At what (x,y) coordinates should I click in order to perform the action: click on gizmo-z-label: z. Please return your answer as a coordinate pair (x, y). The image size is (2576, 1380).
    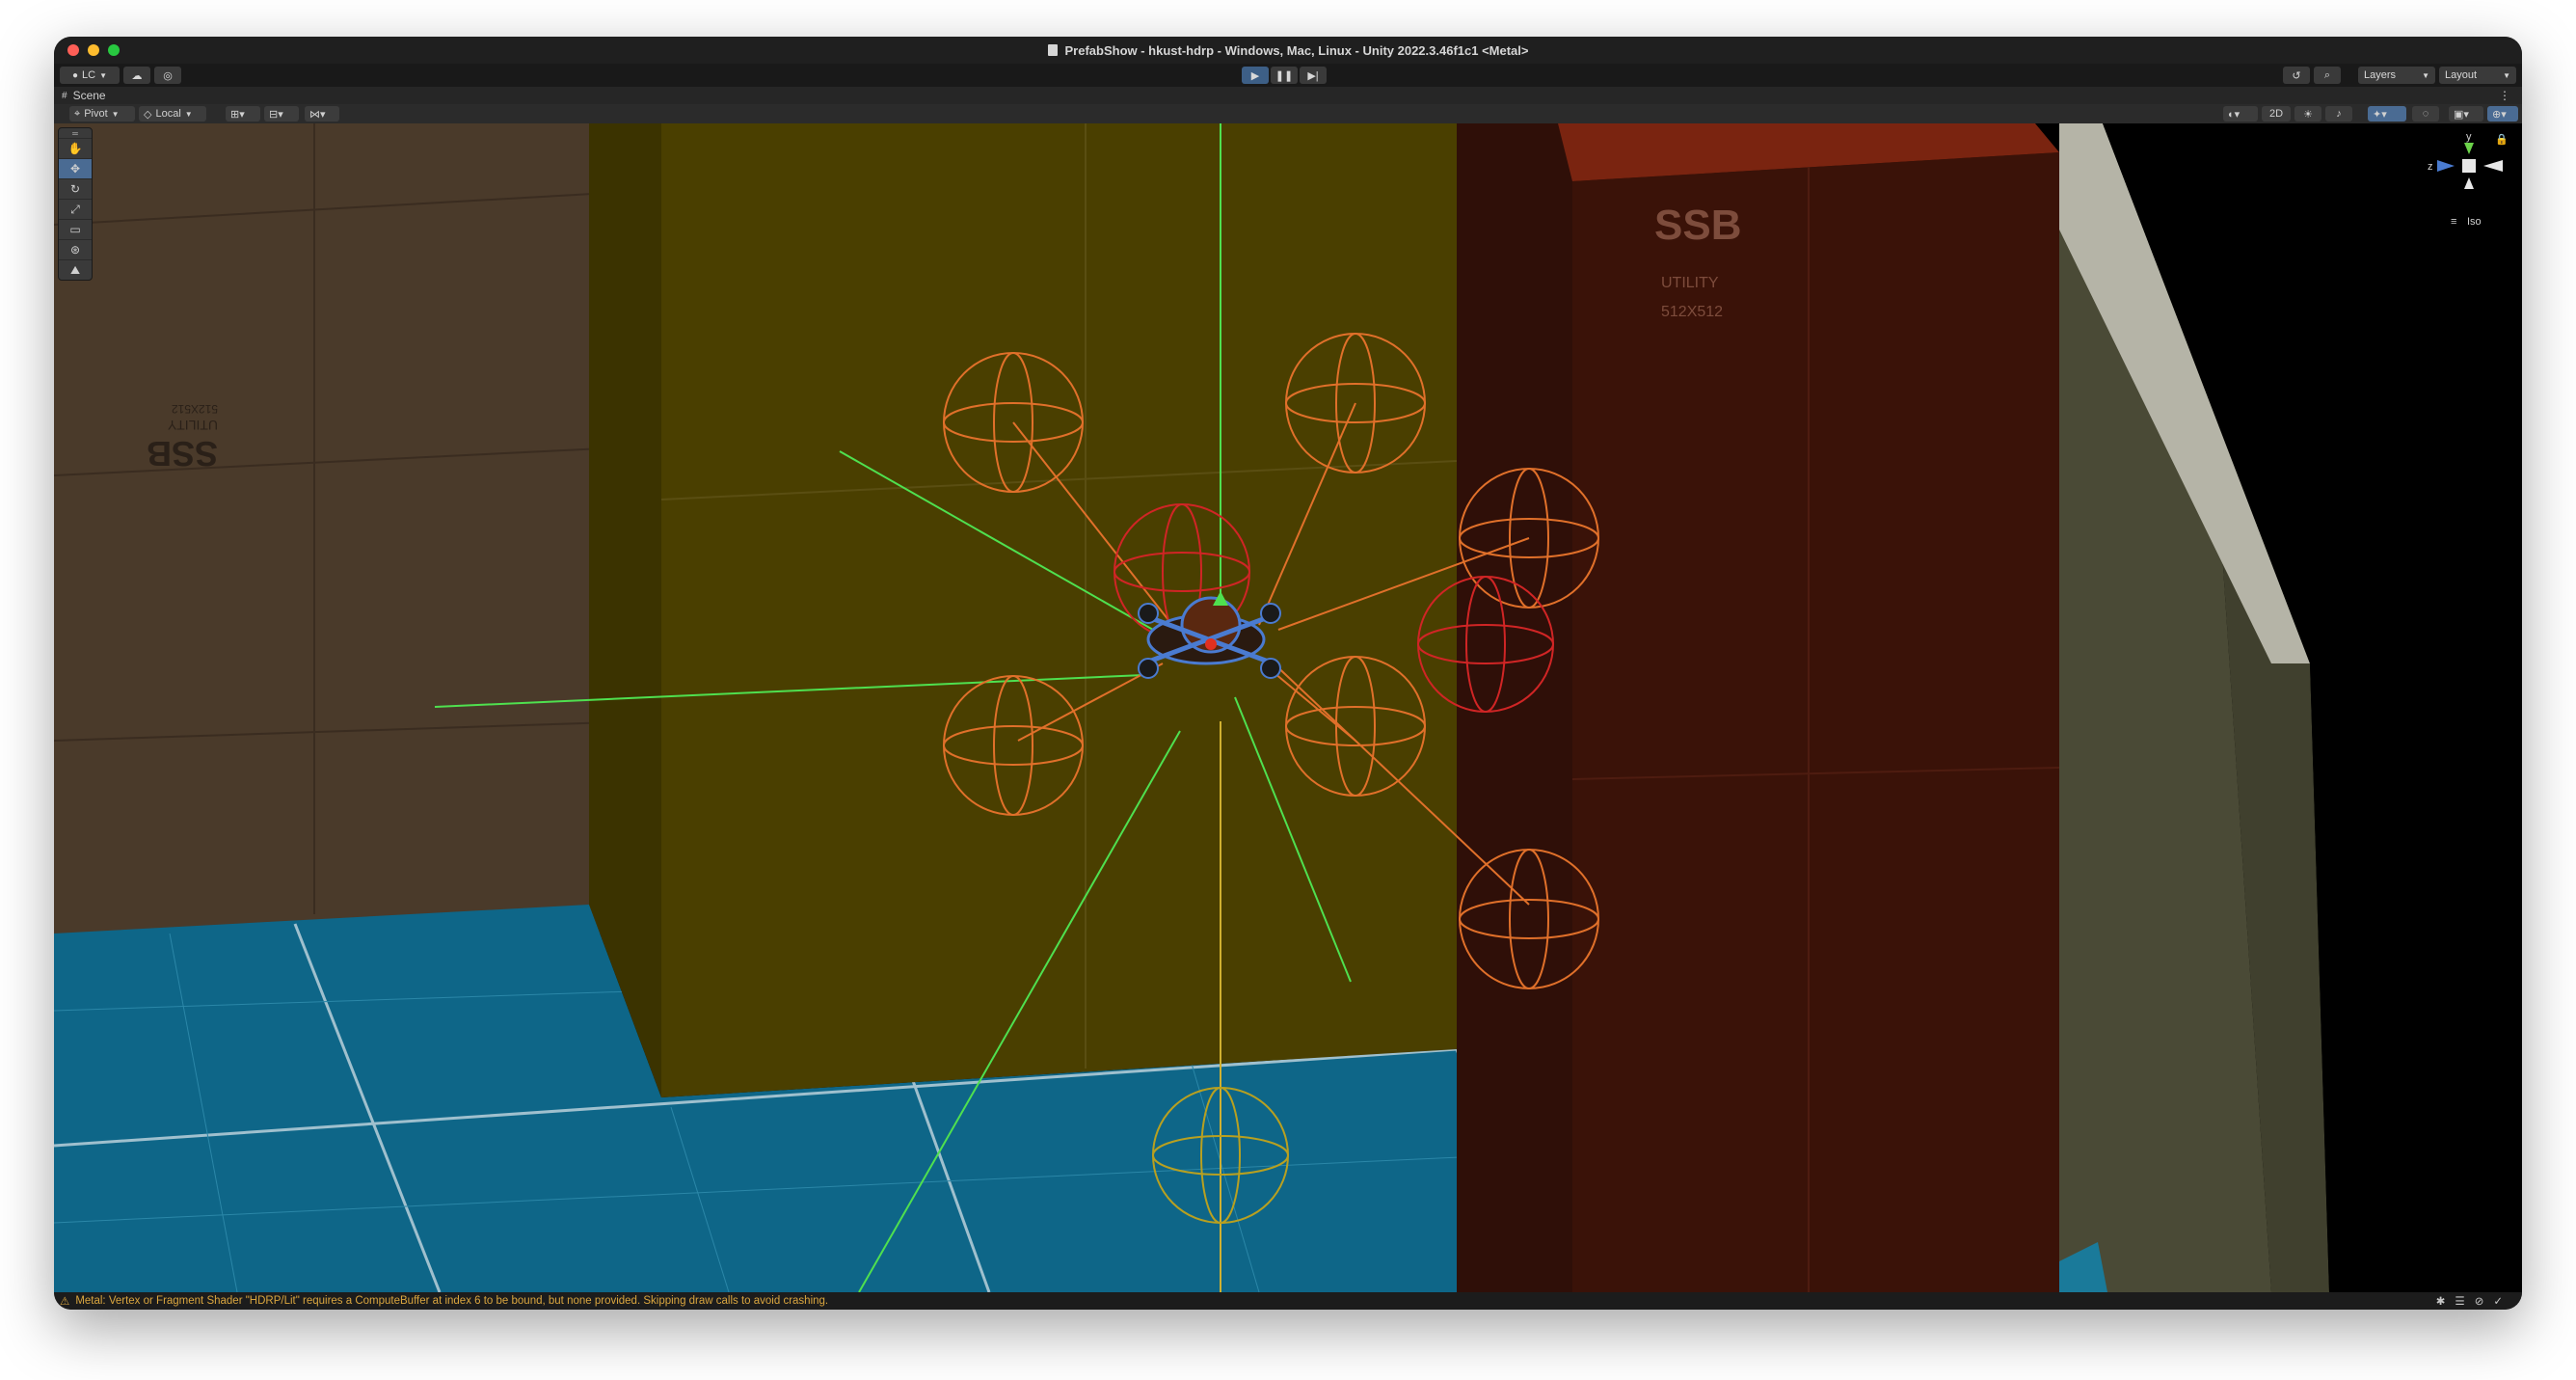
    Looking at the image, I should click on (2430, 167).